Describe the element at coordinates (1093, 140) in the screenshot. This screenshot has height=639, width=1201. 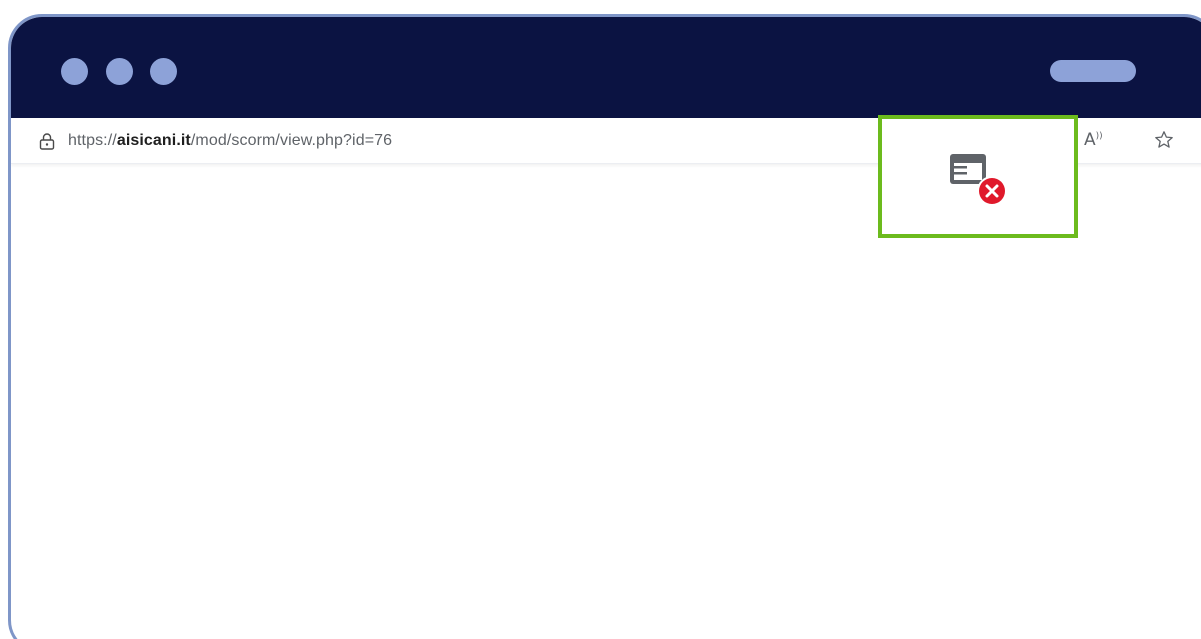
I see `read-aloud-icon: A))` at that location.